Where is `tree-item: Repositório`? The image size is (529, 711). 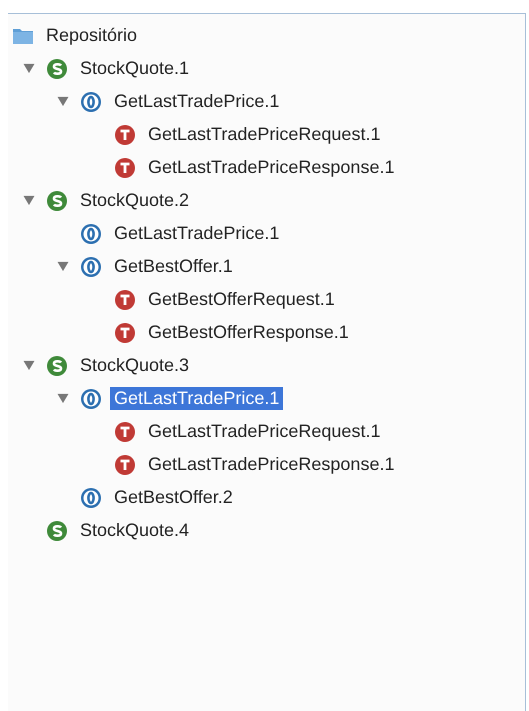
tree-item: Repositório is located at coordinates (92, 35).